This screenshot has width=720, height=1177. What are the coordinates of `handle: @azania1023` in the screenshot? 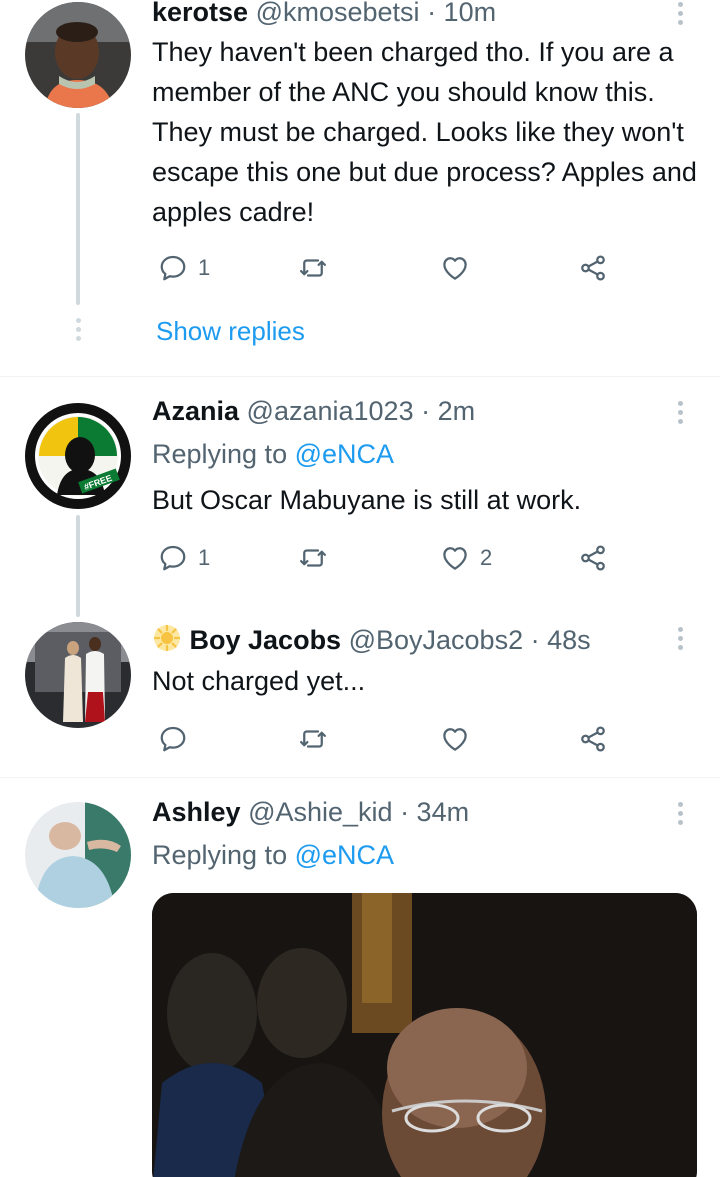 It's located at (330, 411).